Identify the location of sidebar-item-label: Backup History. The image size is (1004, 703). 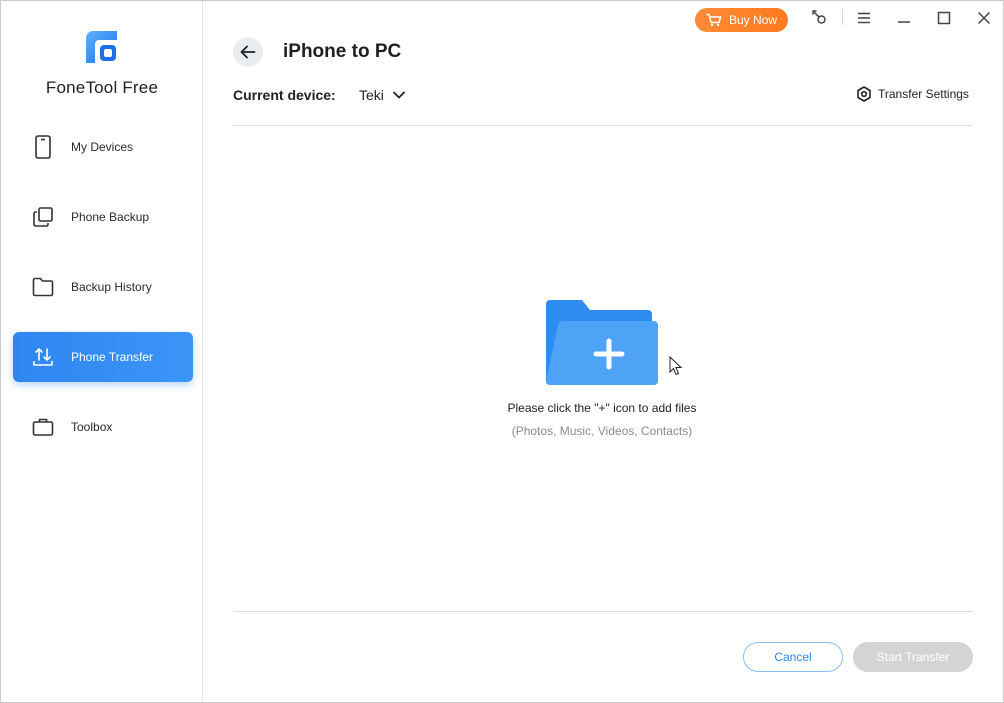
(111, 287).